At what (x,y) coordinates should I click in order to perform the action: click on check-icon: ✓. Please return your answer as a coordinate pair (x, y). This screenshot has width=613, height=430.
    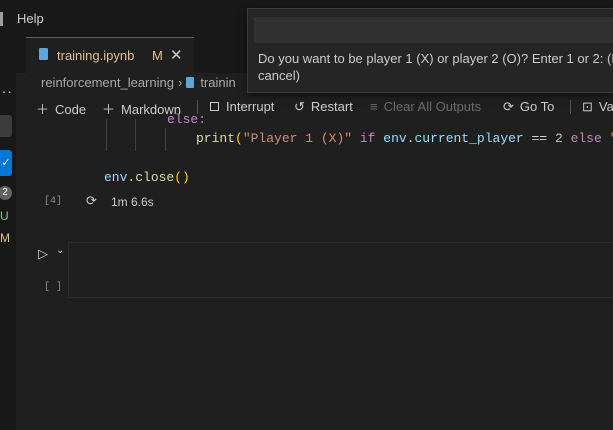
    Looking at the image, I should click on (6, 163).